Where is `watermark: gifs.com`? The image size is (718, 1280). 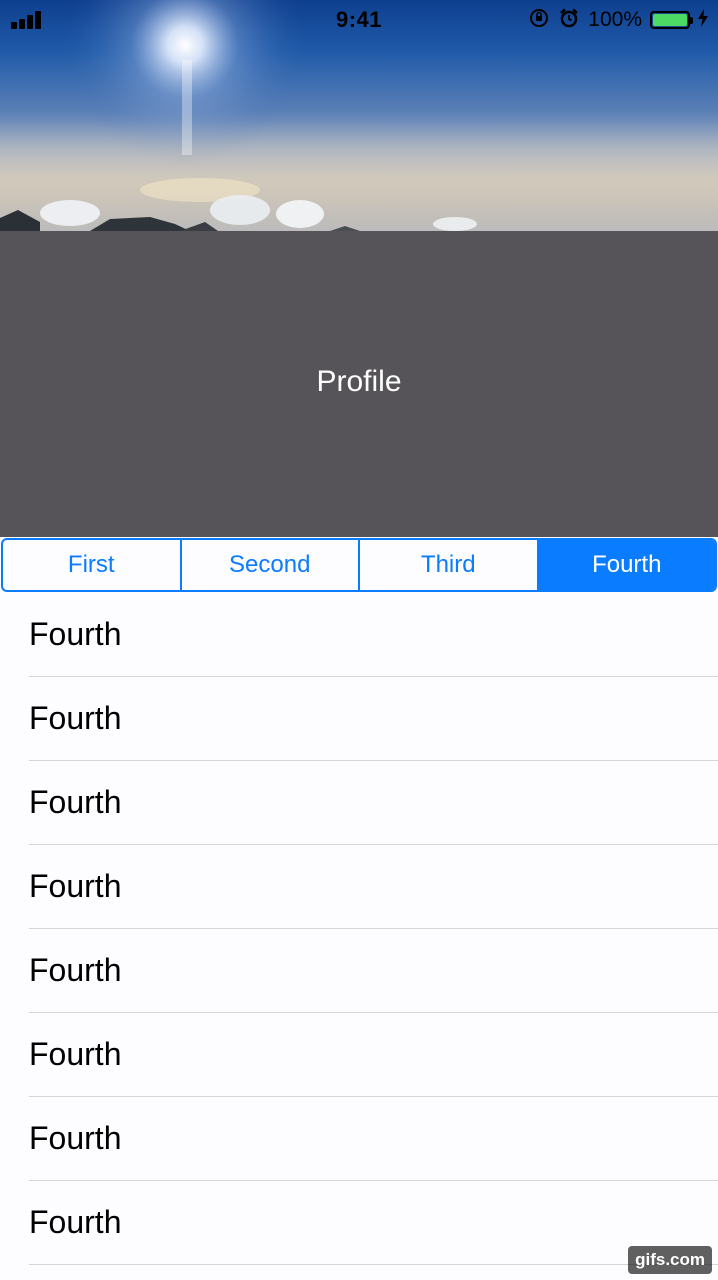
watermark: gifs.com is located at coordinates (670, 1260).